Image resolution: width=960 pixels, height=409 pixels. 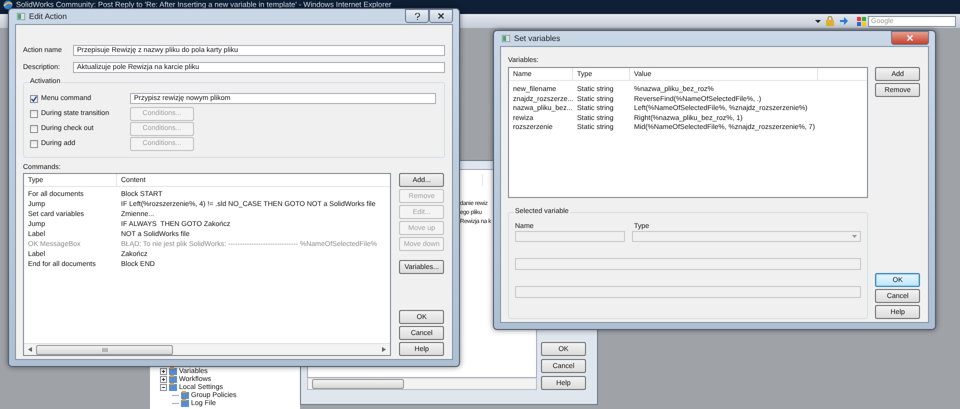 I want to click on lock-icon, so click(x=830, y=21).